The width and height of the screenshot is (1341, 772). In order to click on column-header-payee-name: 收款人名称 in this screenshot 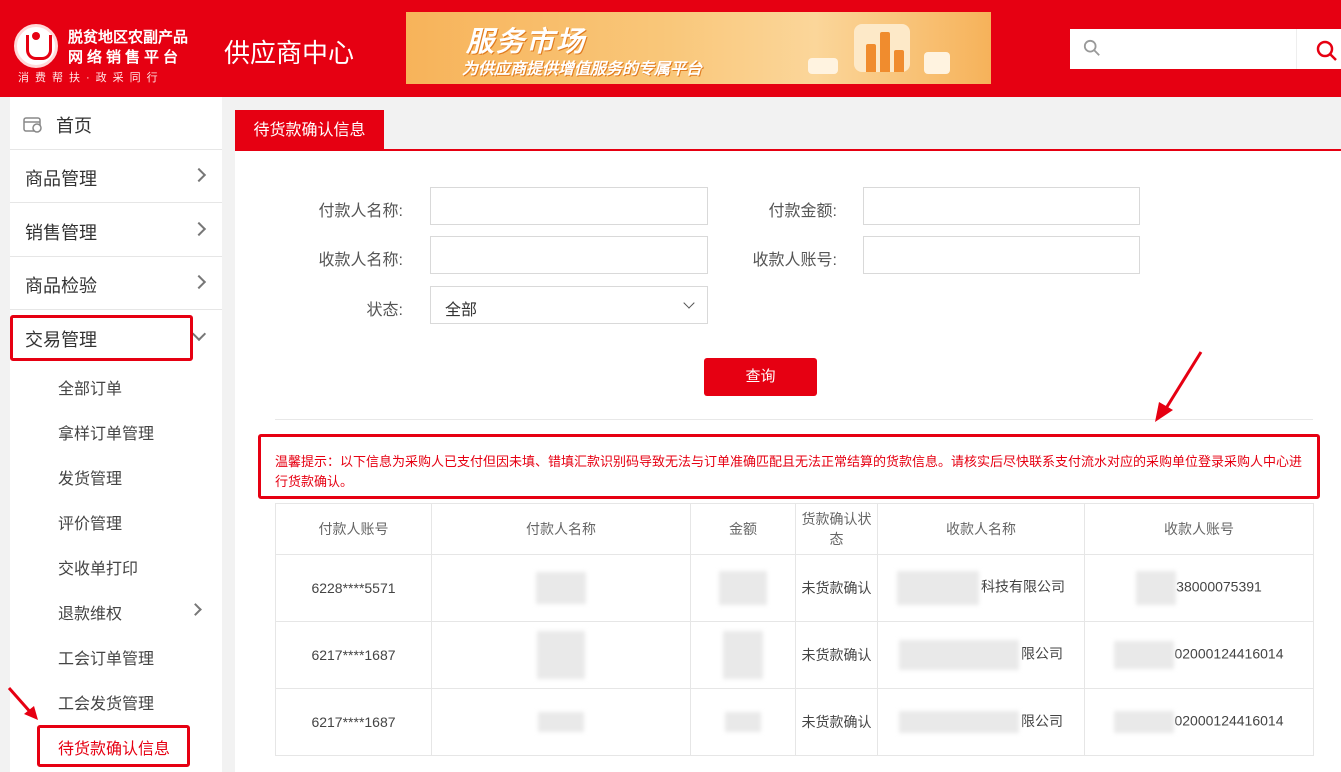, I will do `click(981, 529)`.